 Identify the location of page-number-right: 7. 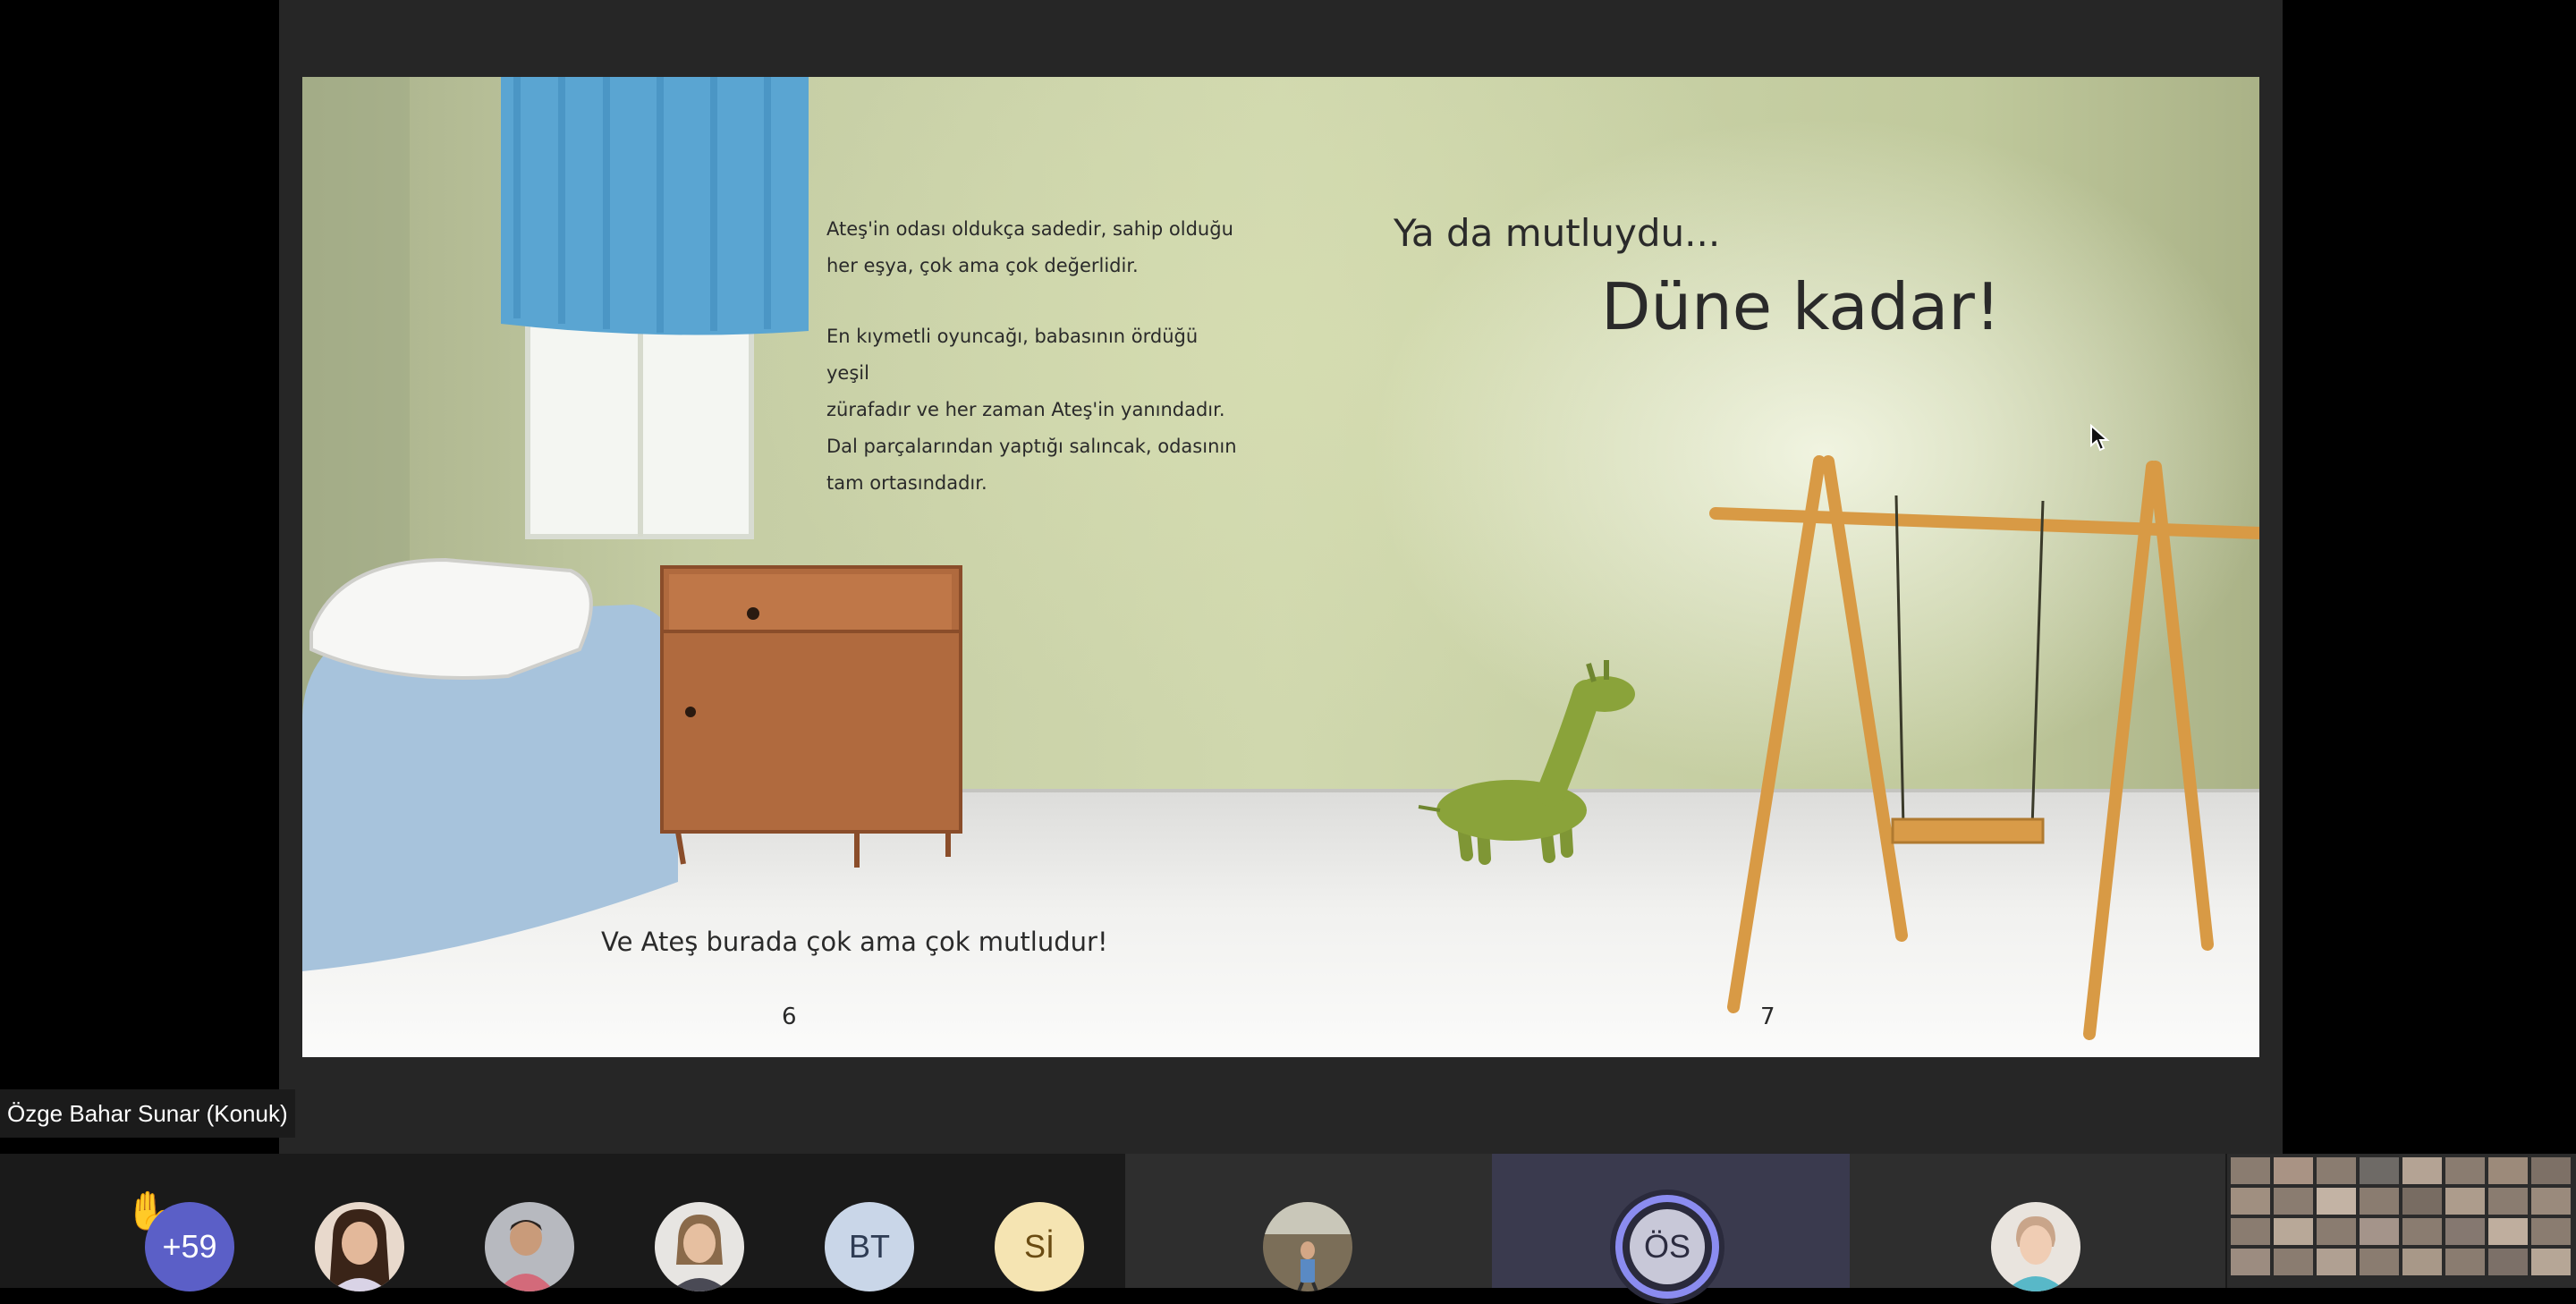
(1767, 1017).